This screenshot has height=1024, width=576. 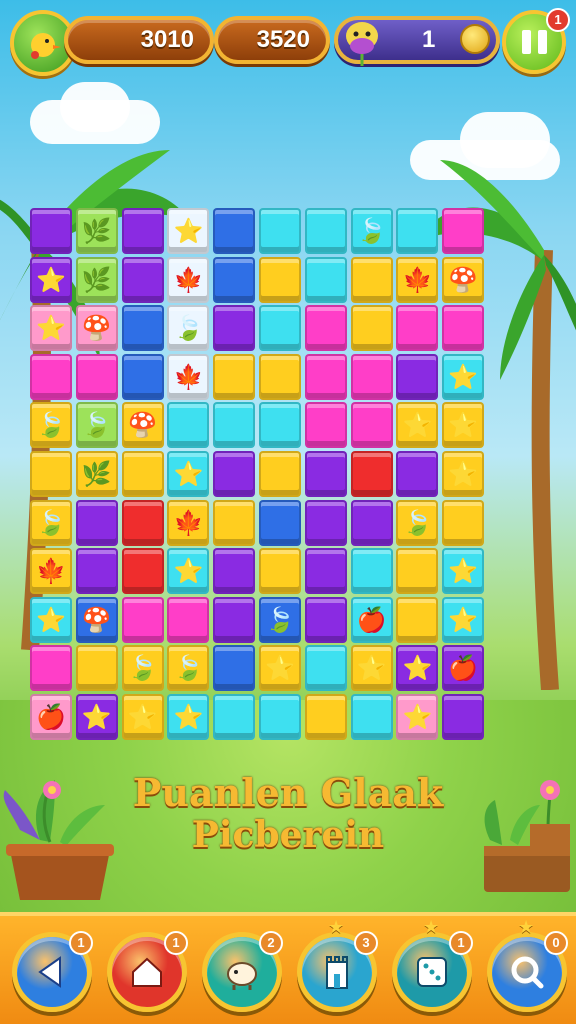 I want to click on castle-button: 3 ★, so click(x=337, y=964).